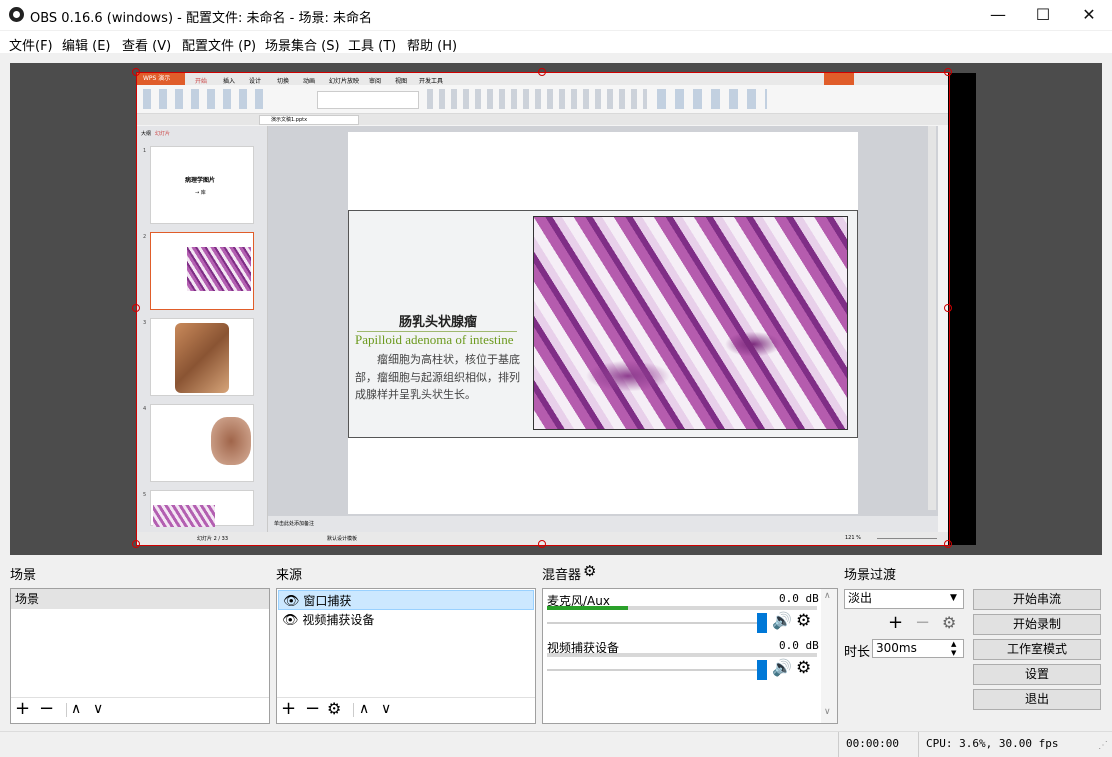 The height and width of the screenshot is (757, 1112). I want to click on mixer-title: 混音器, so click(562, 575).